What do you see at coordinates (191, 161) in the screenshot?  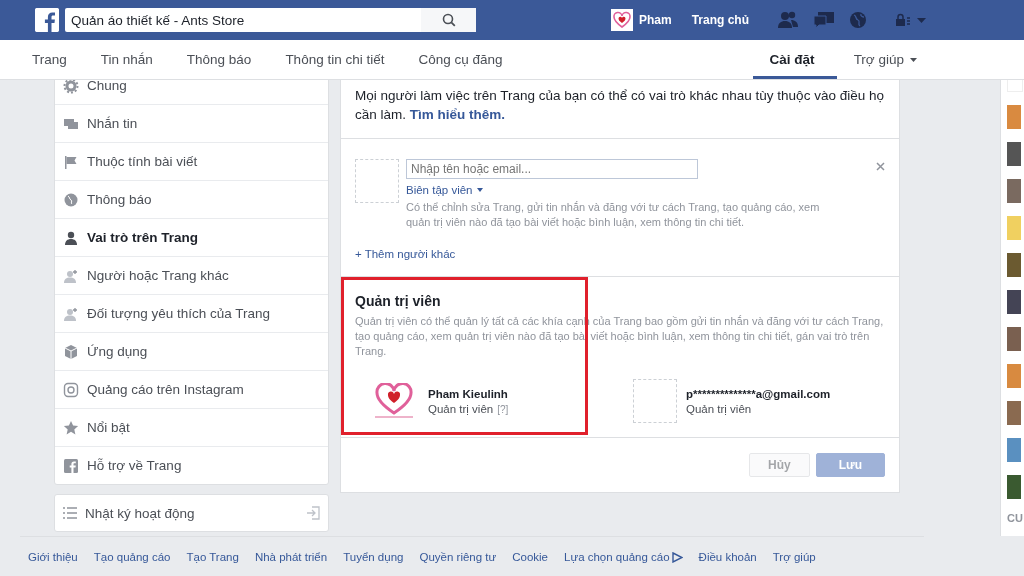 I see `sidebar-item: Thuộc tính bài viết` at bounding box center [191, 161].